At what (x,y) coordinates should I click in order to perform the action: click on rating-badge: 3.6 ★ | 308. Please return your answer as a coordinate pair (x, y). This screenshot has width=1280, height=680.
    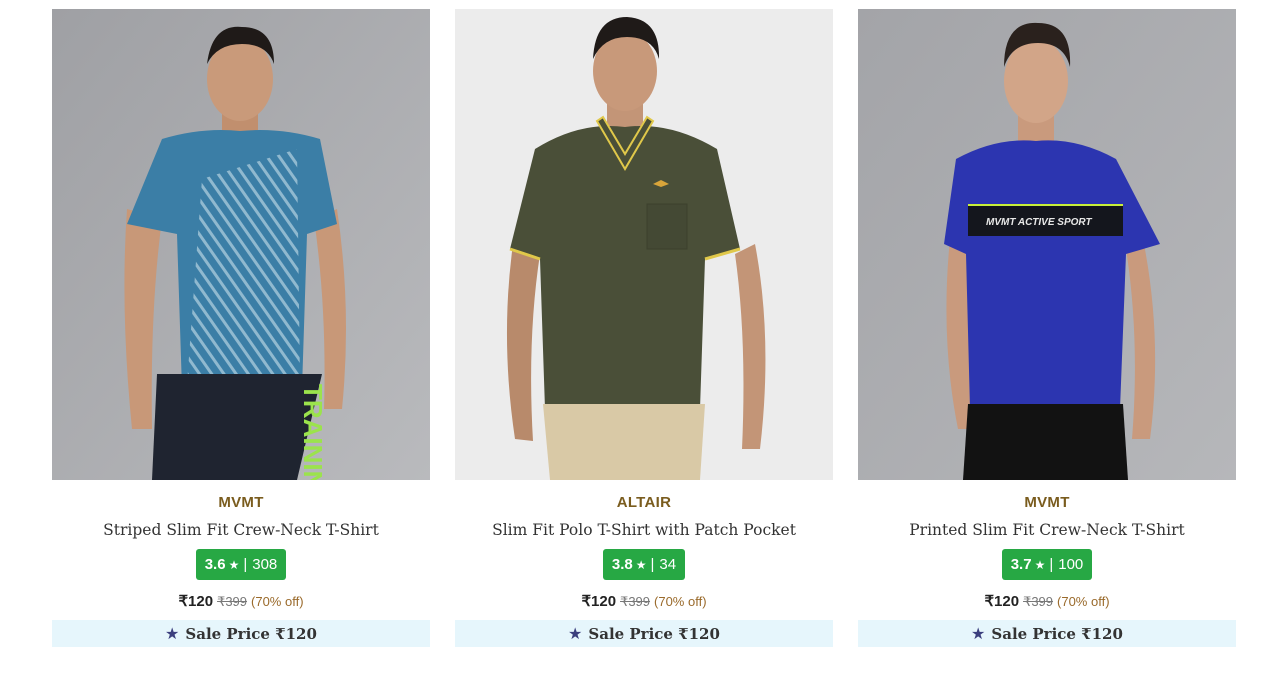
    Looking at the image, I should click on (241, 564).